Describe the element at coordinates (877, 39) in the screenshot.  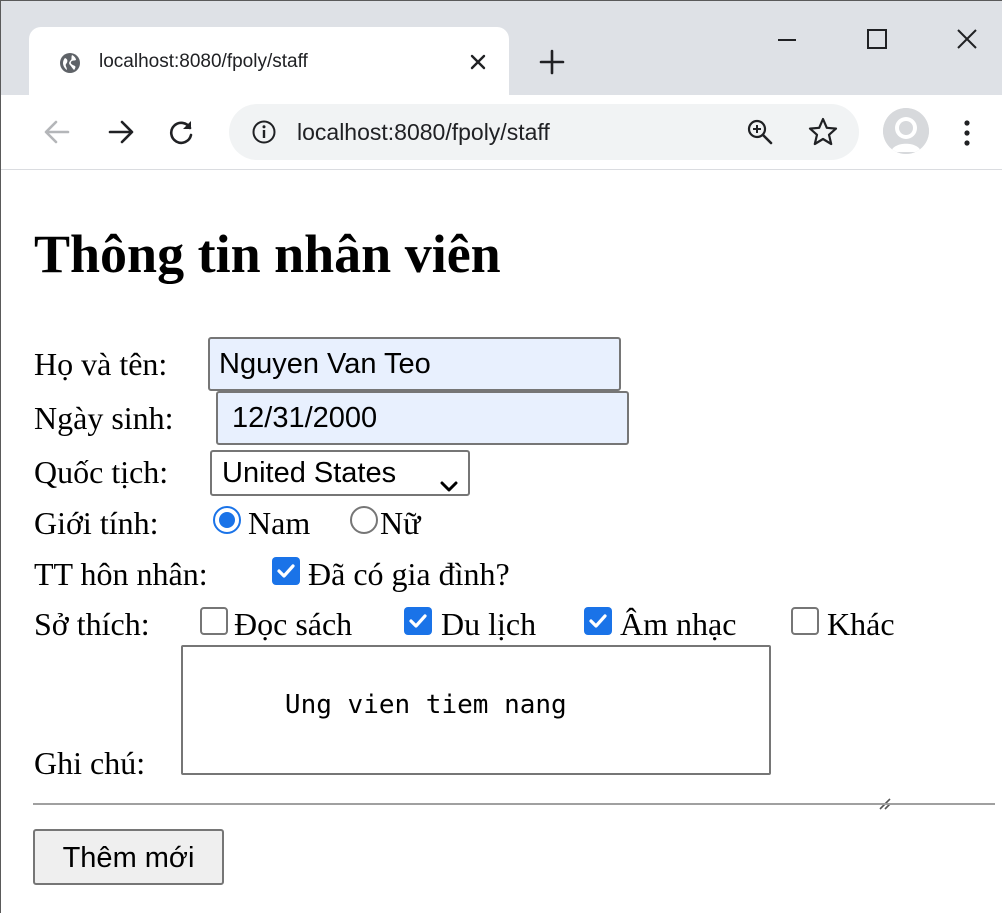
I see `maximize-icon` at that location.